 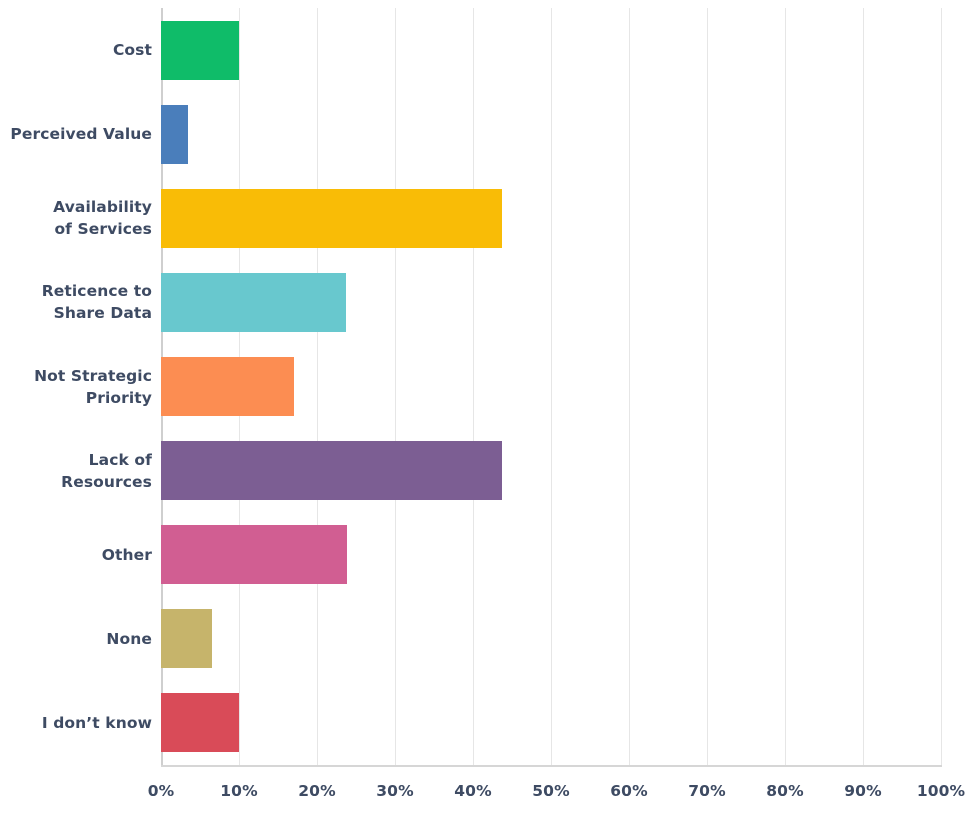 I want to click on category-label: Availability of Services, so click(x=102, y=218).